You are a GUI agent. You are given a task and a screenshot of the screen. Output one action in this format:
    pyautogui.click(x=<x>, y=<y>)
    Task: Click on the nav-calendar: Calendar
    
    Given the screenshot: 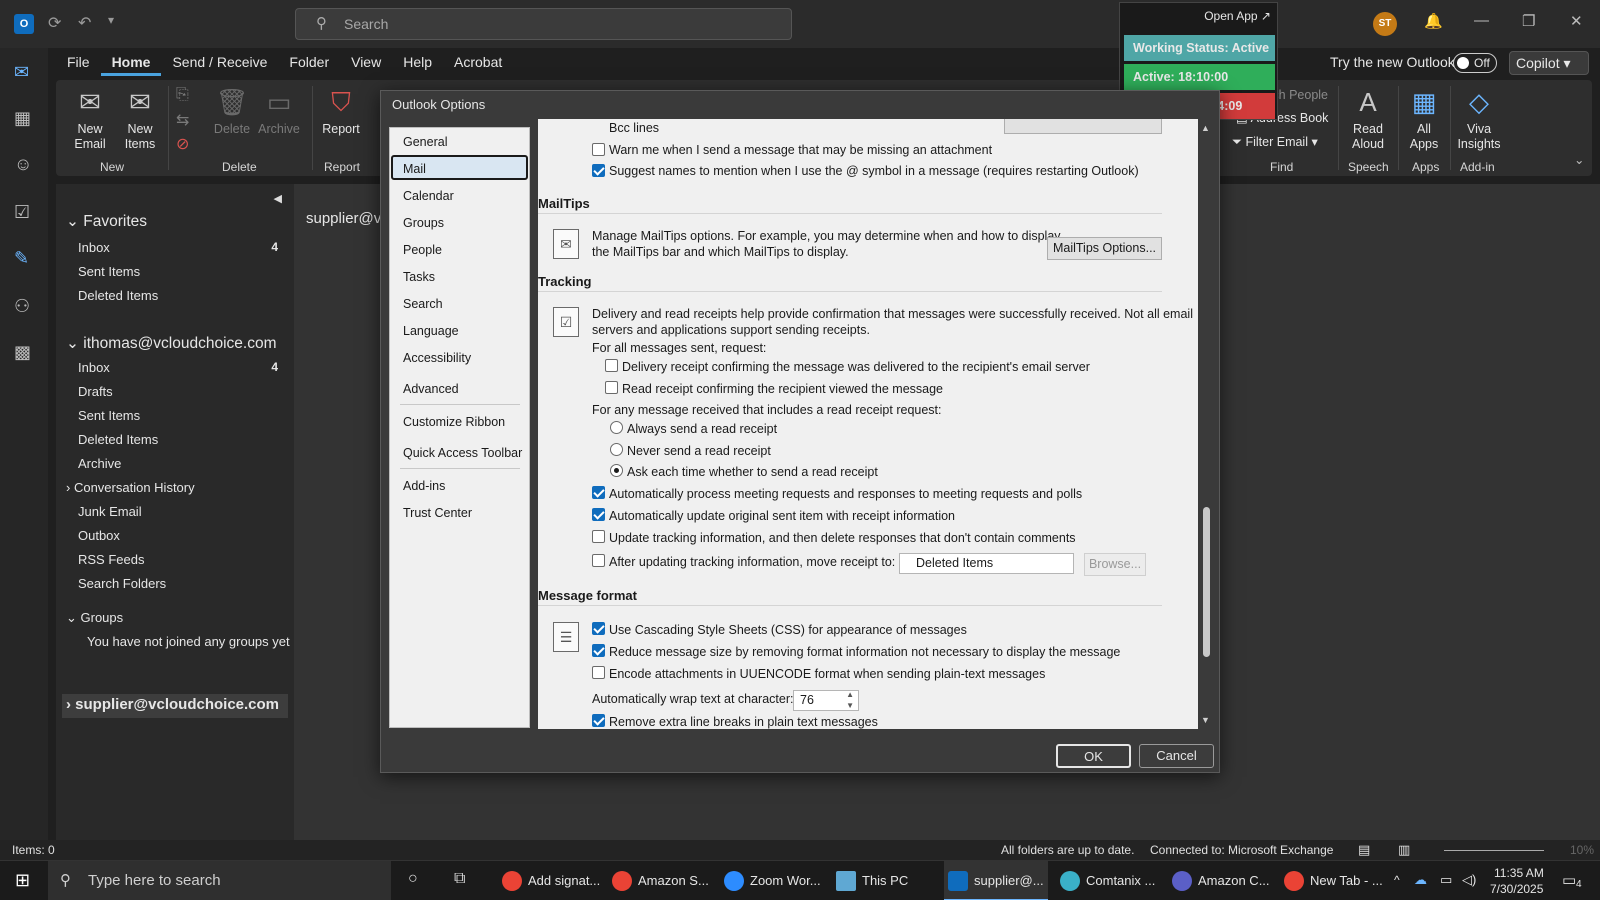 What is the action you would take?
    pyautogui.click(x=428, y=196)
    